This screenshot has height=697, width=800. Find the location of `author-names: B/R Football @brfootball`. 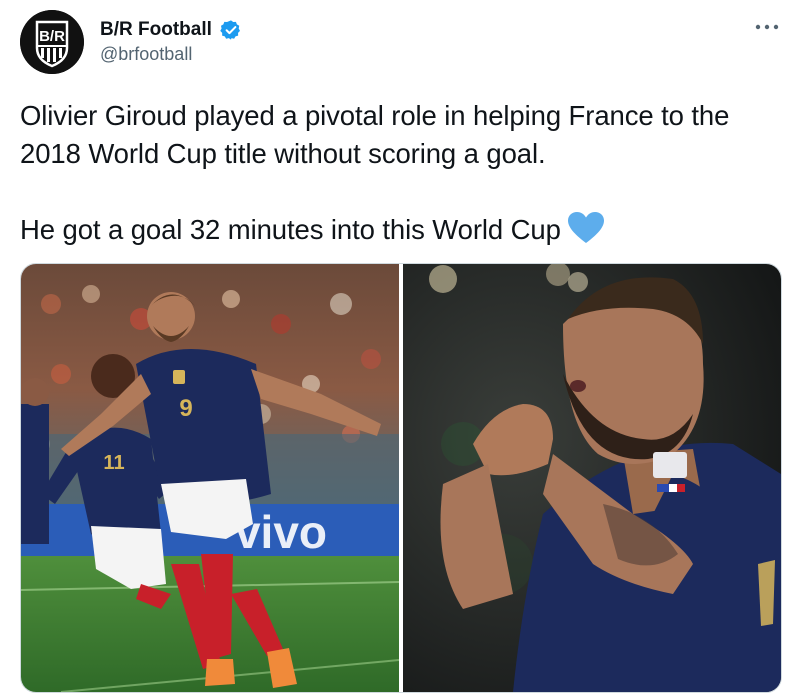

author-names: B/R Football @brfootball is located at coordinates (171, 41).